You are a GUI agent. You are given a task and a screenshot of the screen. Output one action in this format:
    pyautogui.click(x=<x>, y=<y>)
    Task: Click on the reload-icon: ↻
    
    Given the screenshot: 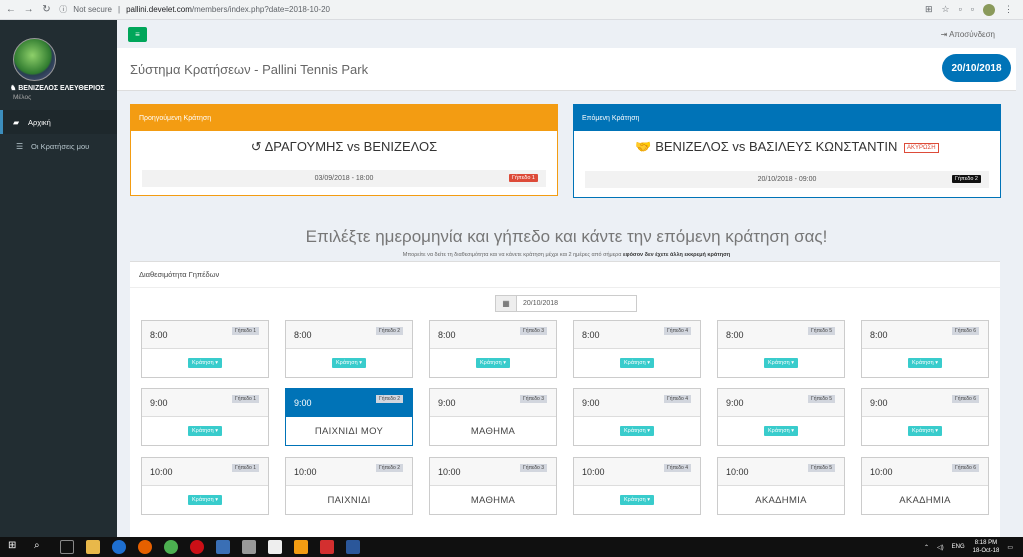 What is the action you would take?
    pyautogui.click(x=47, y=10)
    